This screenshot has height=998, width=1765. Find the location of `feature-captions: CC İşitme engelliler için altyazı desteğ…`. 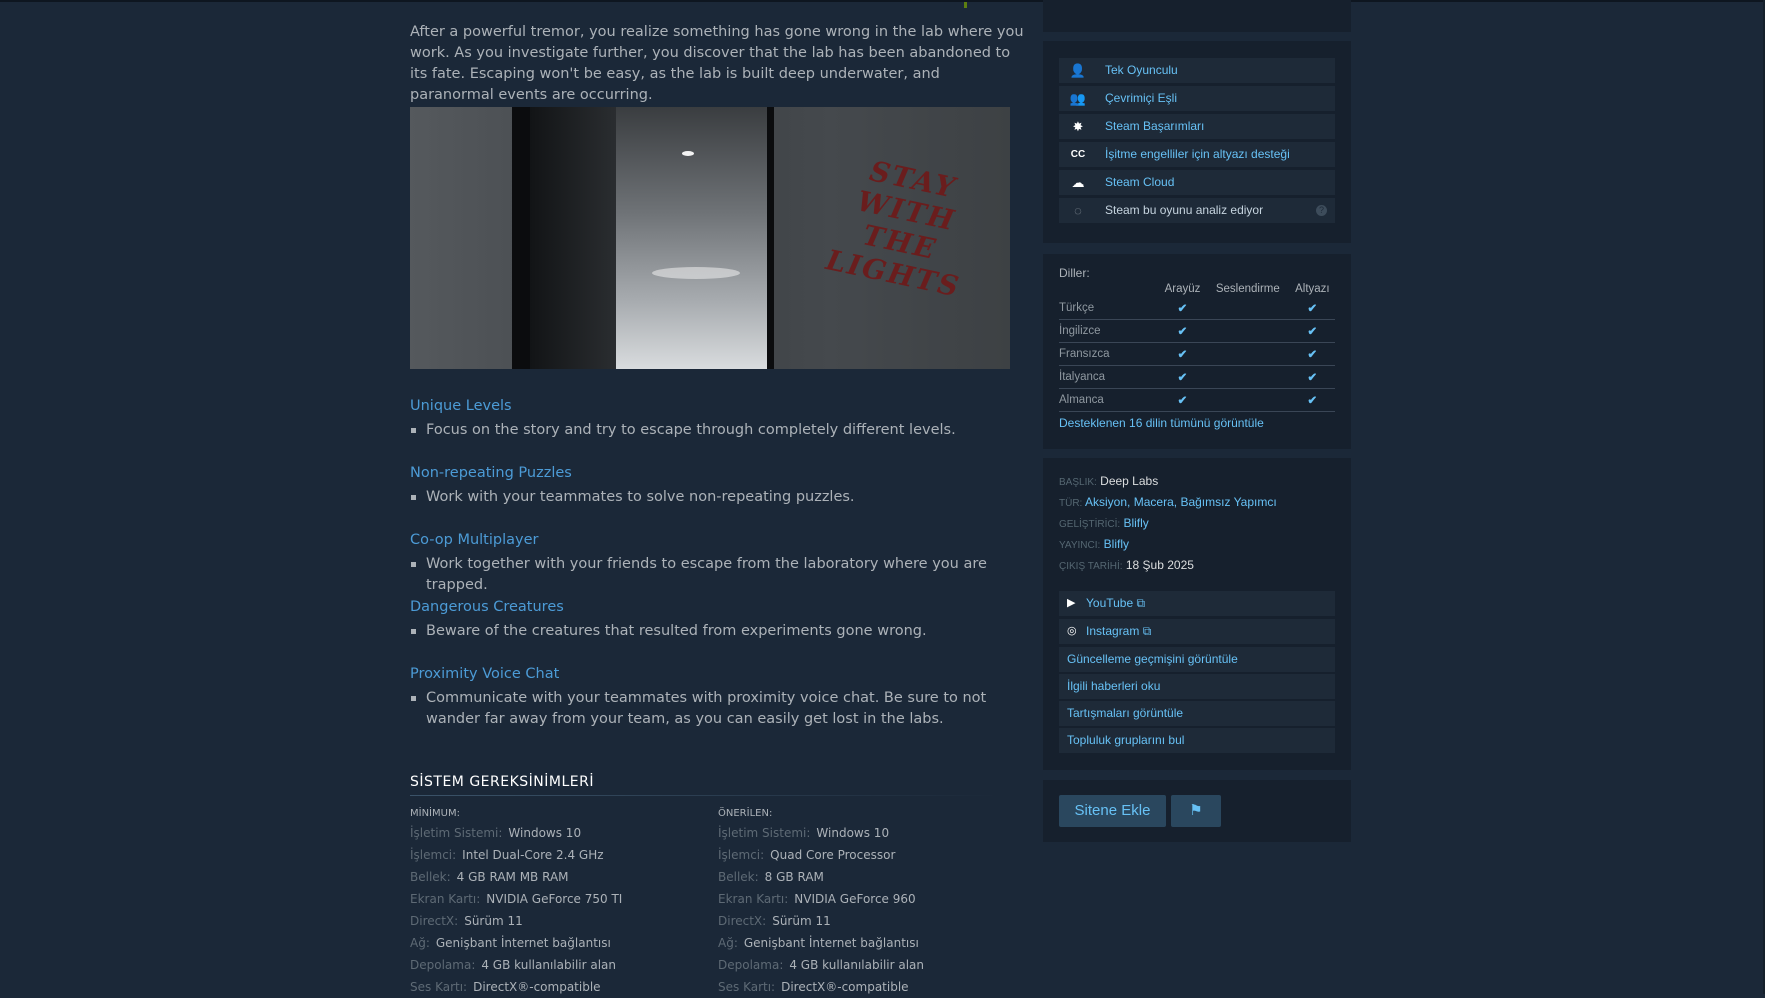

feature-captions: CC İşitme engelliler için altyazı desteğ… is located at coordinates (1197, 154).